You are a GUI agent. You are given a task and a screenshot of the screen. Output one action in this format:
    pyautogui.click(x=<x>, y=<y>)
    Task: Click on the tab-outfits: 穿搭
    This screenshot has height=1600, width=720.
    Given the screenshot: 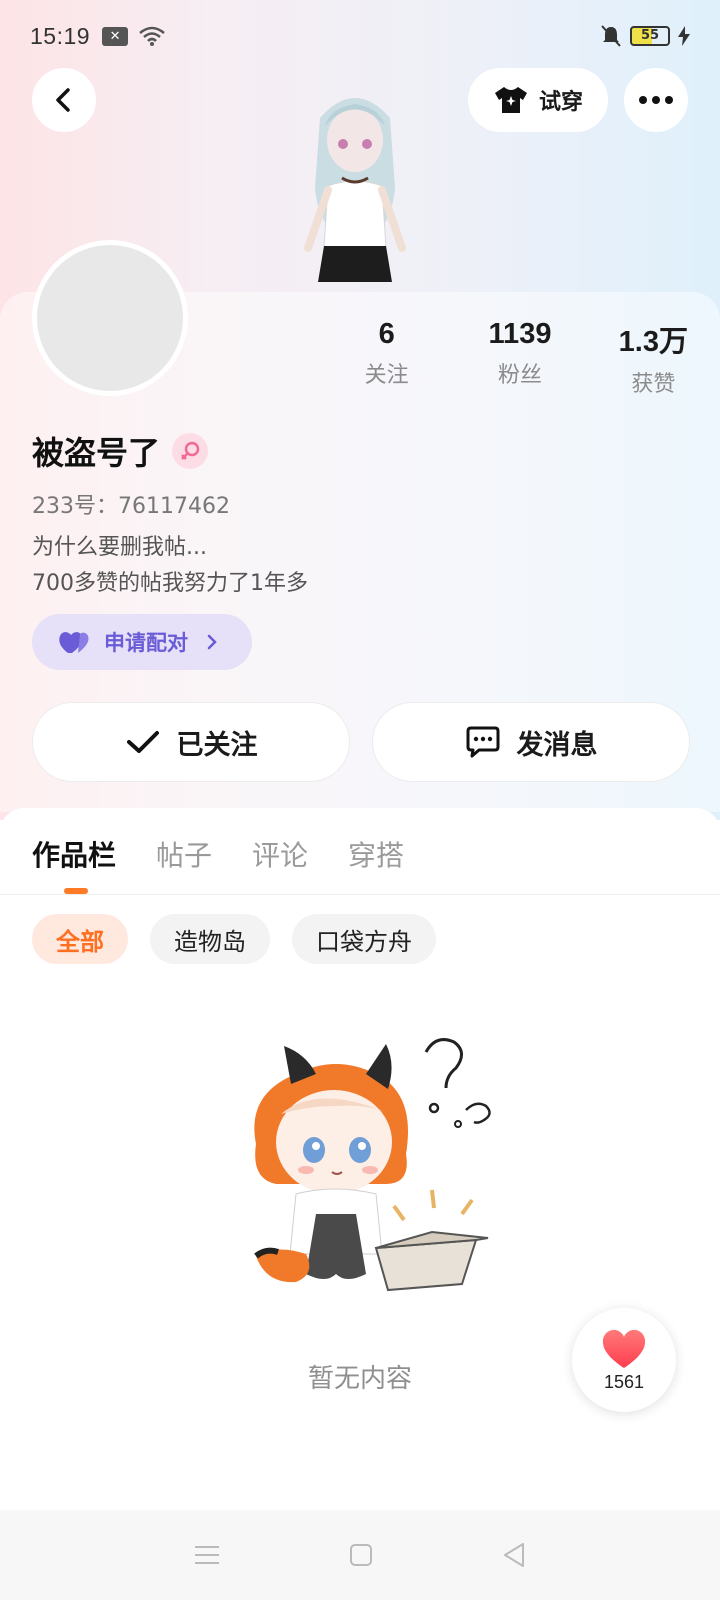 What is the action you would take?
    pyautogui.click(x=376, y=854)
    